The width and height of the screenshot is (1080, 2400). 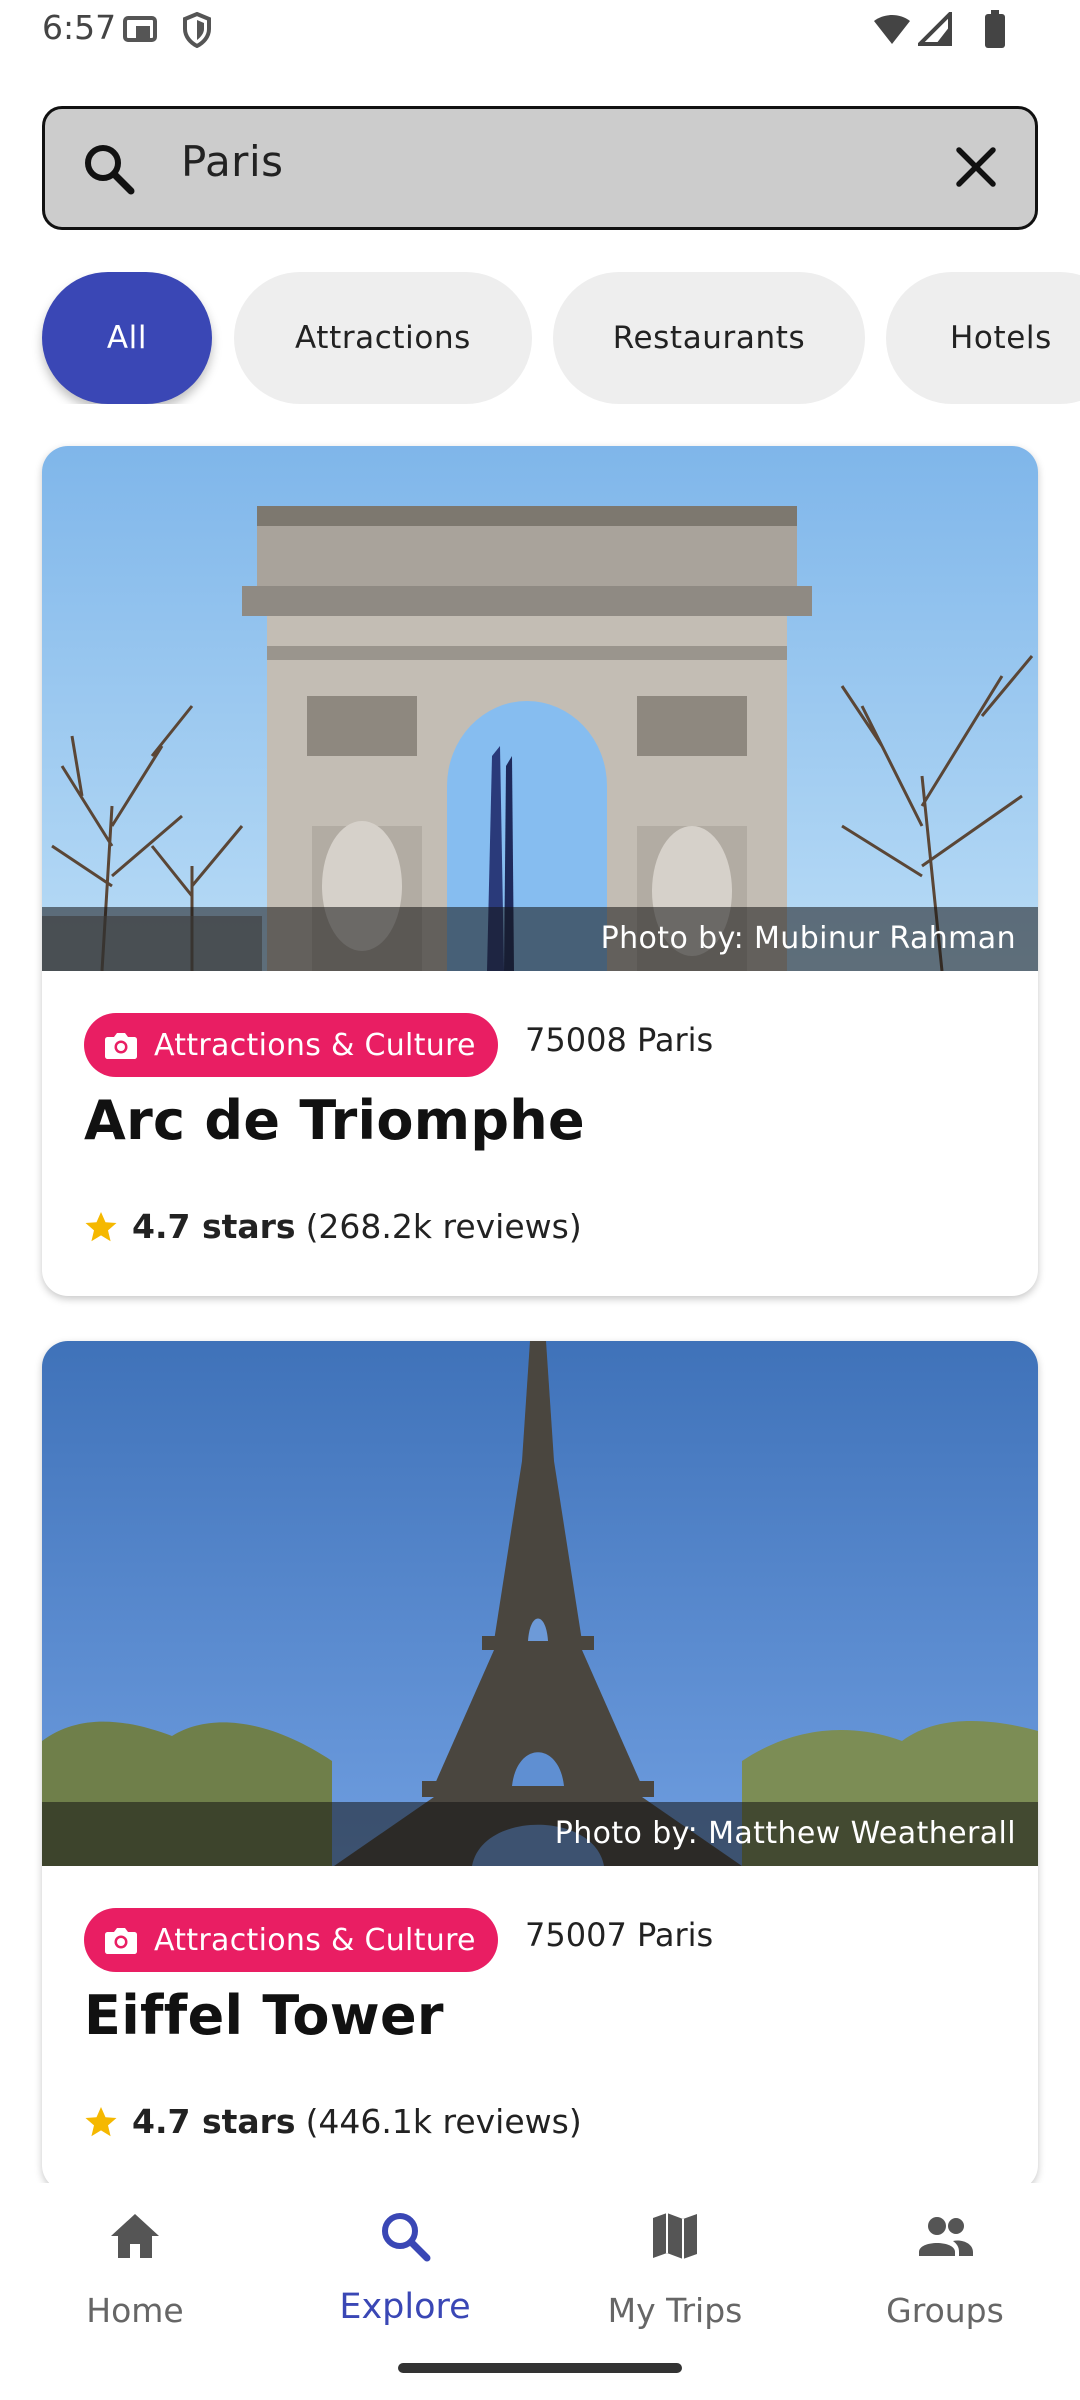 I want to click on close-icon, so click(x=976, y=169).